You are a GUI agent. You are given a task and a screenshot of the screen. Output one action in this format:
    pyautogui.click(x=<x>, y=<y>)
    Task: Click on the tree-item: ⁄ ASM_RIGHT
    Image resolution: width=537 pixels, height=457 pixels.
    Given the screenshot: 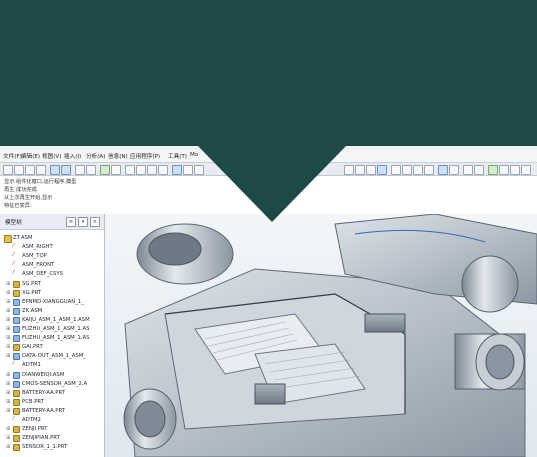 What is the action you would take?
    pyautogui.click(x=52, y=247)
    